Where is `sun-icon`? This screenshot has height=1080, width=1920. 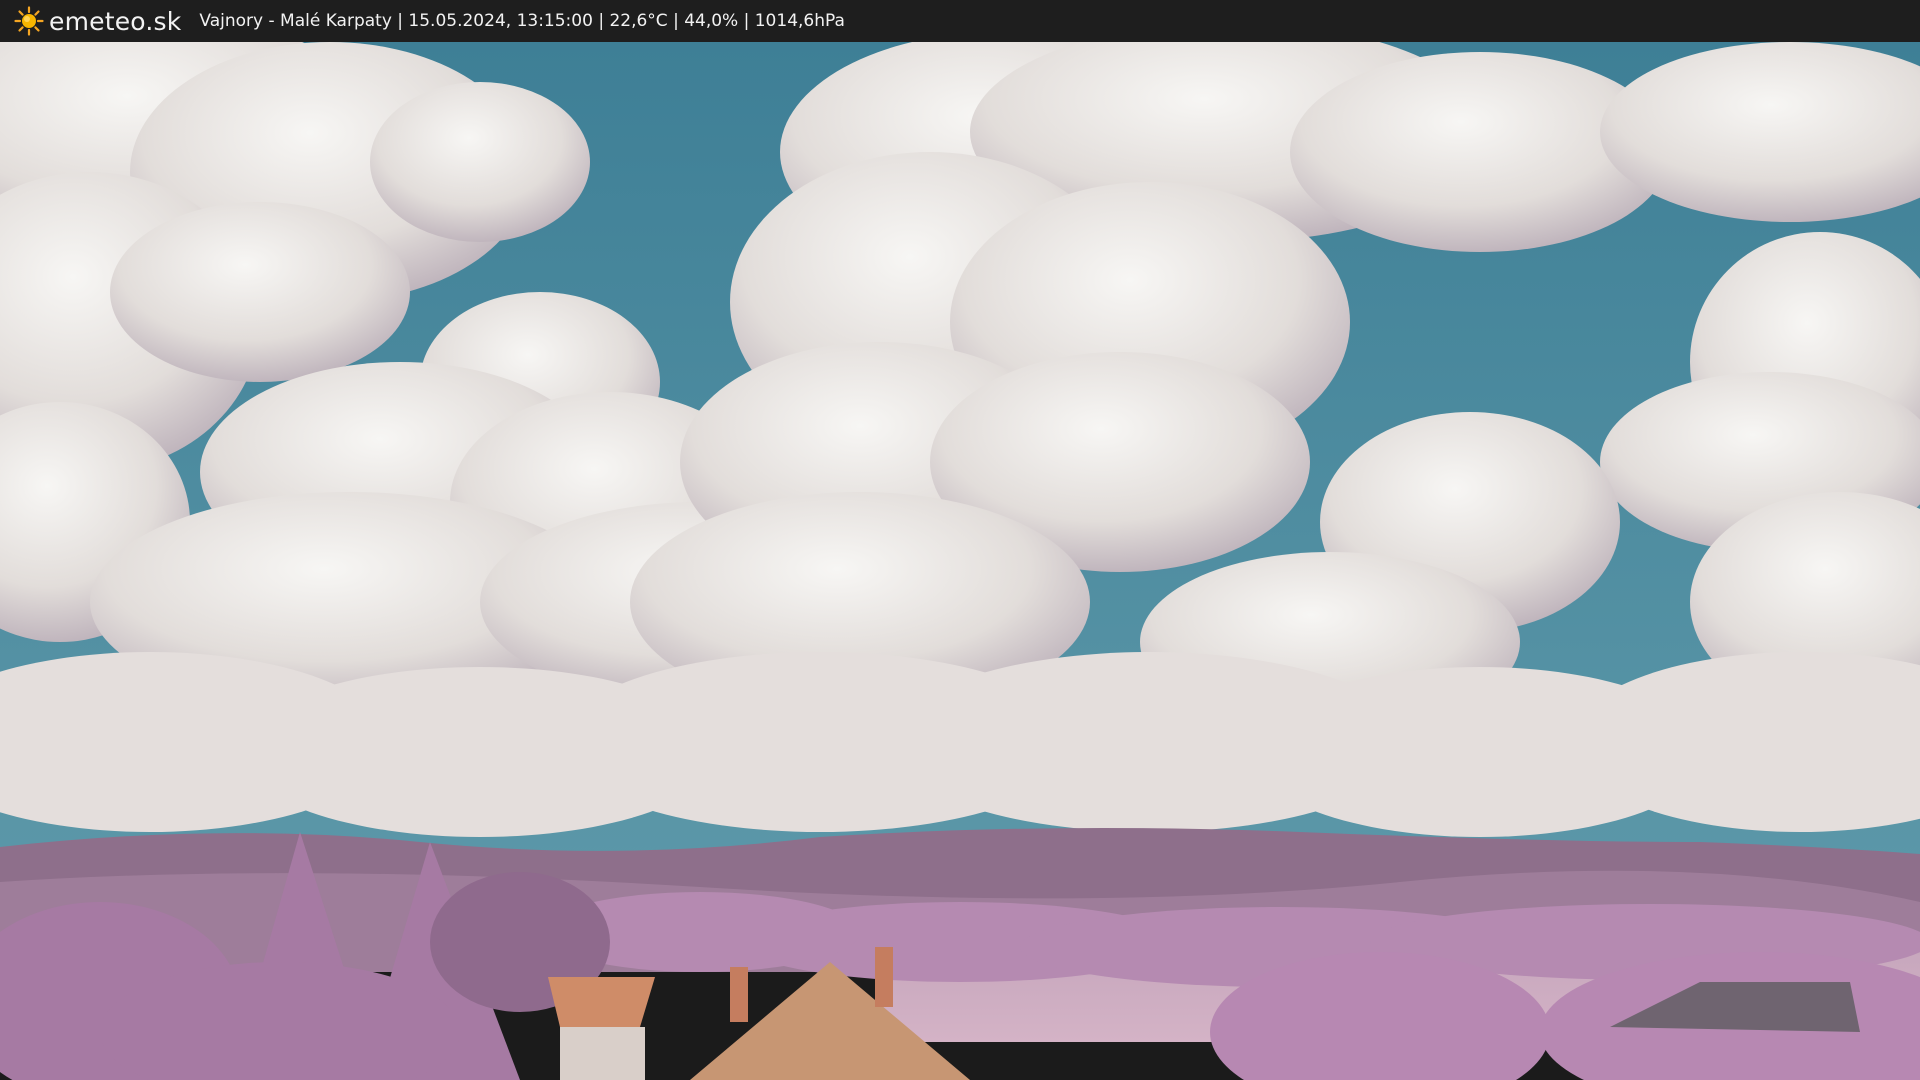 sun-icon is located at coordinates (29, 21).